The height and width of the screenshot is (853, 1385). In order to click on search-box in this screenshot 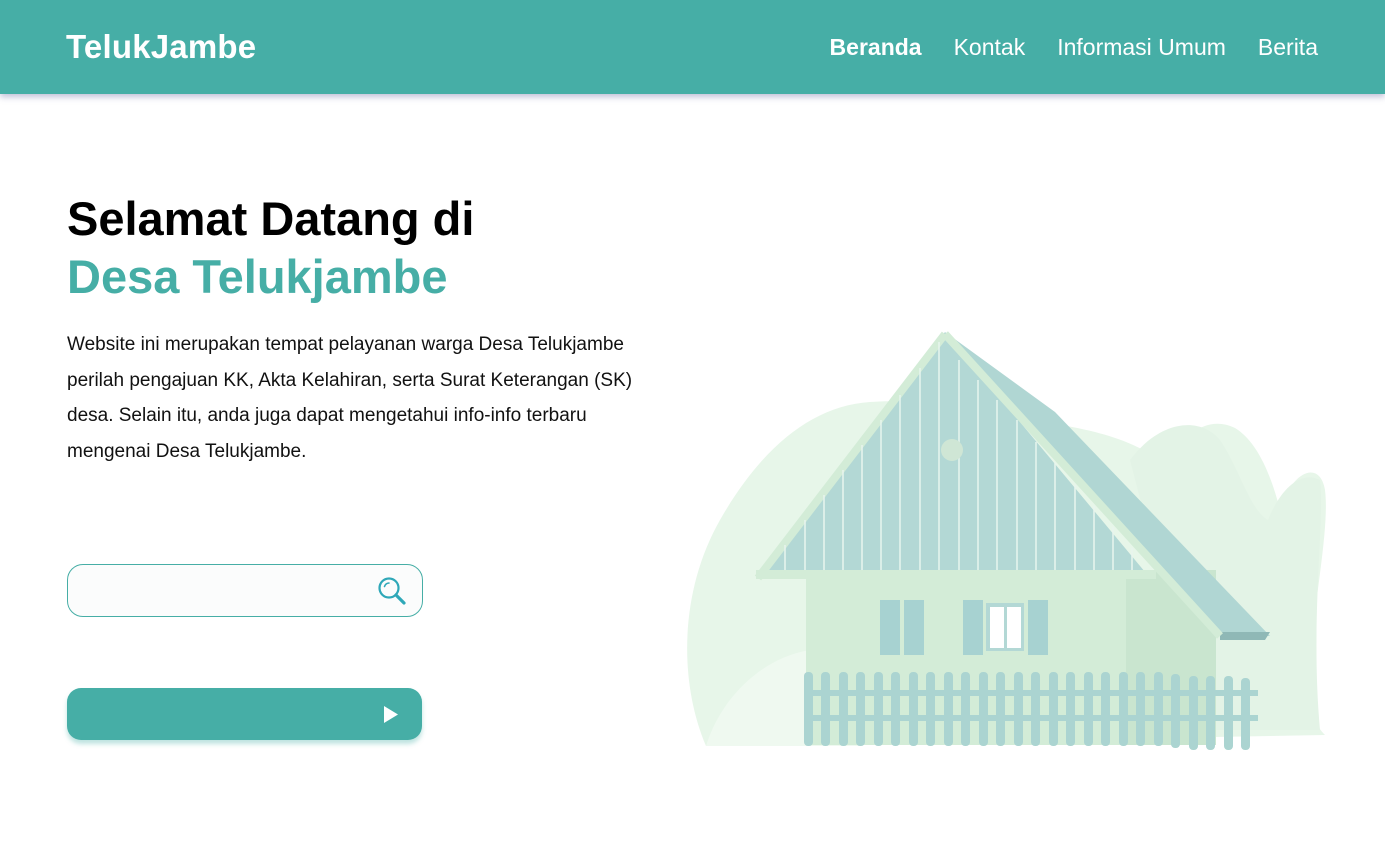, I will do `click(245, 591)`.